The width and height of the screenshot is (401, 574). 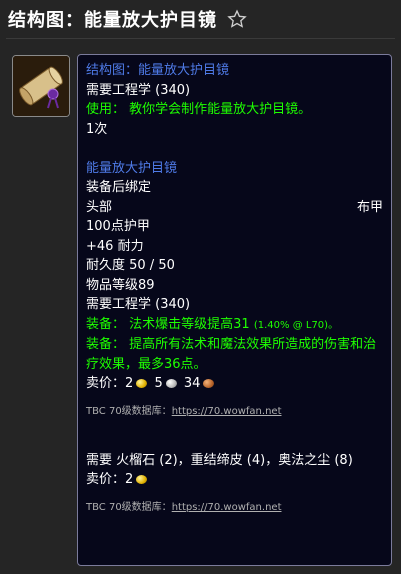 I want to click on reagents-source: TBC 70级数据库：https://70.wowfan.net, so click(x=234, y=508).